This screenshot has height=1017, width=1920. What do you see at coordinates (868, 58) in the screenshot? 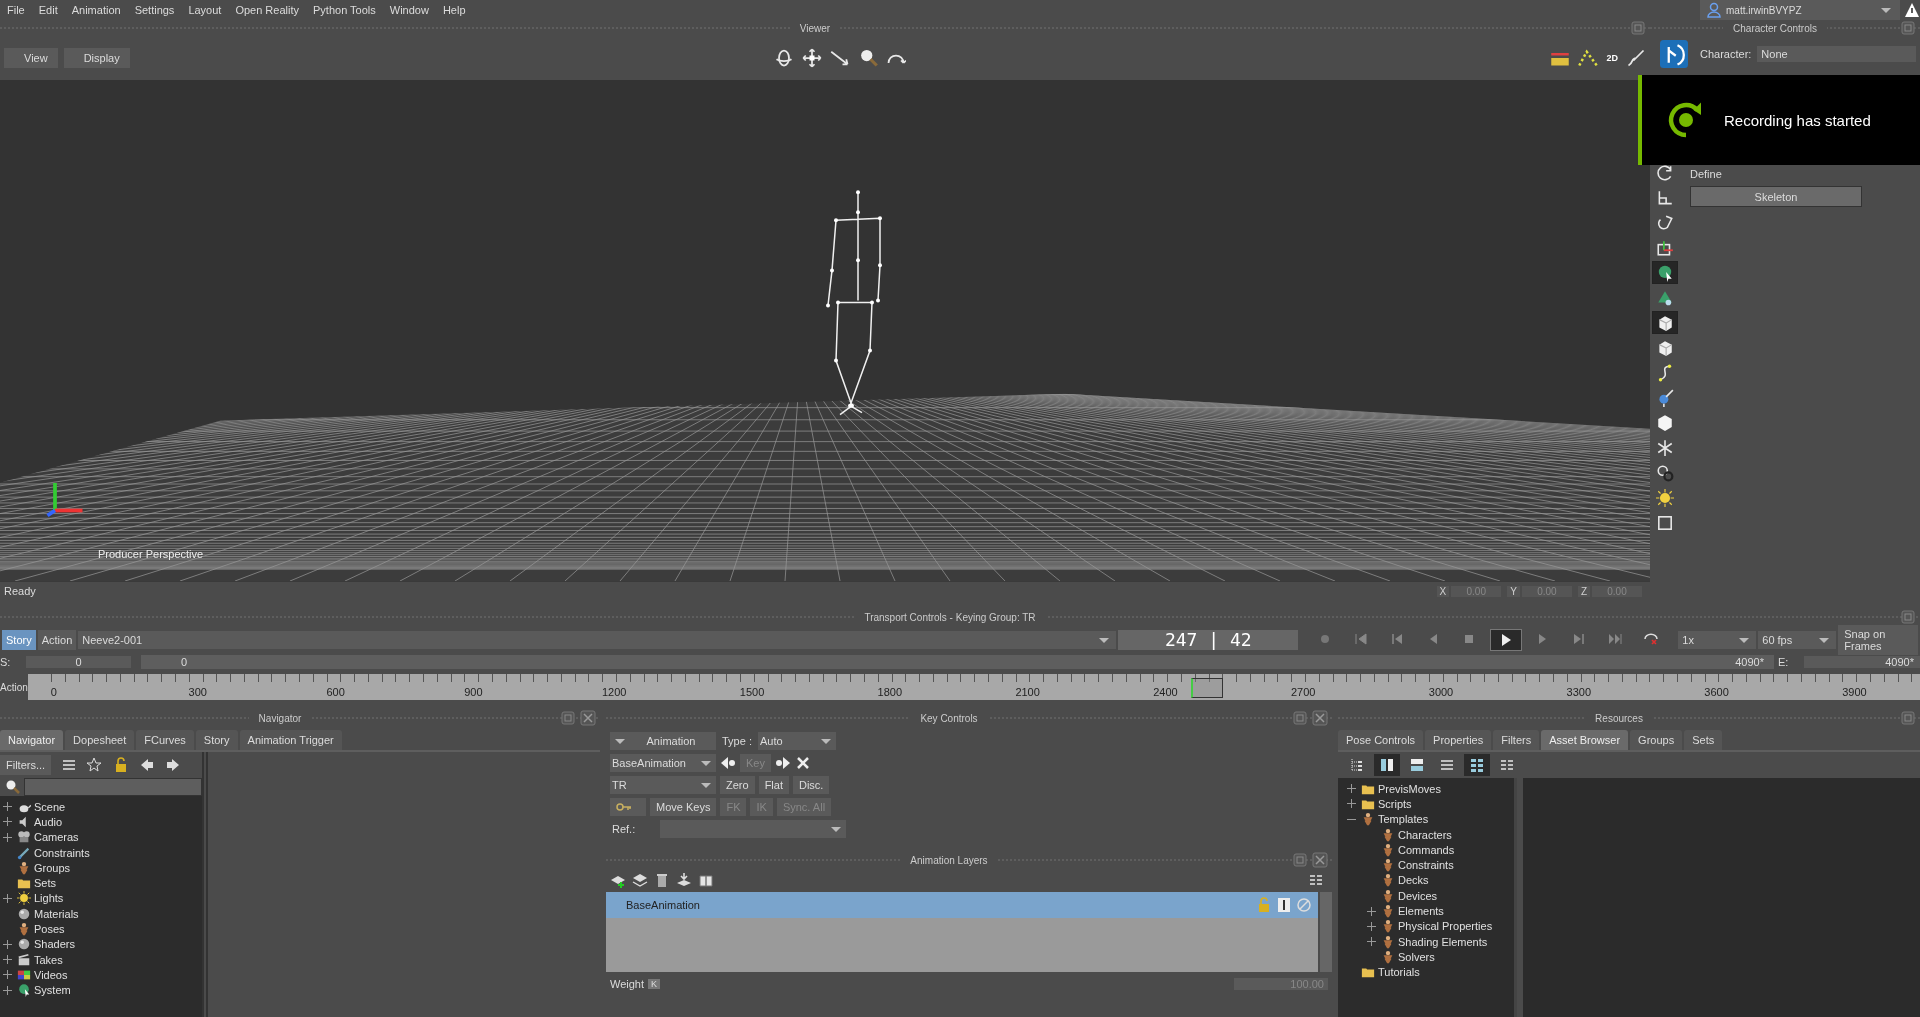
I see `magnifier-icon` at bounding box center [868, 58].